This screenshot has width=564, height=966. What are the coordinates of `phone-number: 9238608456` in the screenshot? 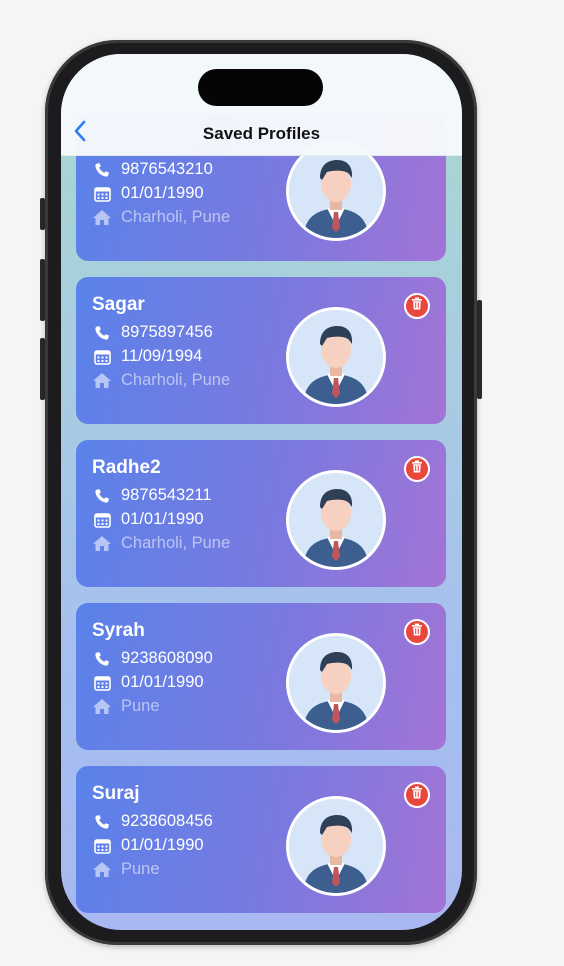 It's located at (167, 821).